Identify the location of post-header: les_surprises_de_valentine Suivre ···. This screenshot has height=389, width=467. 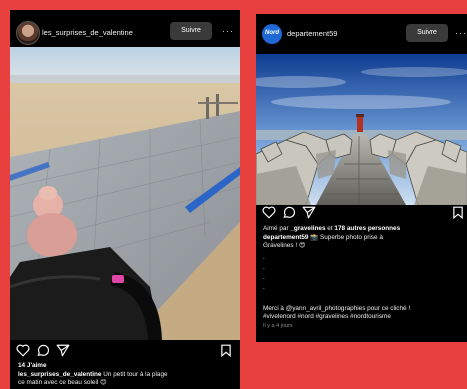
(125, 33).